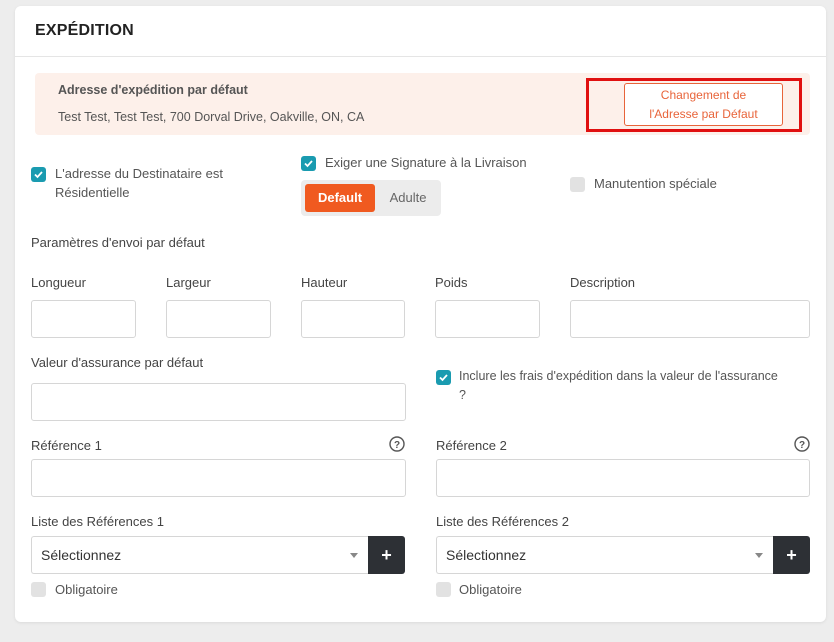 The width and height of the screenshot is (834, 642). Describe the element at coordinates (84, 30) in the screenshot. I see `section-title: EXPÉDITION` at that location.